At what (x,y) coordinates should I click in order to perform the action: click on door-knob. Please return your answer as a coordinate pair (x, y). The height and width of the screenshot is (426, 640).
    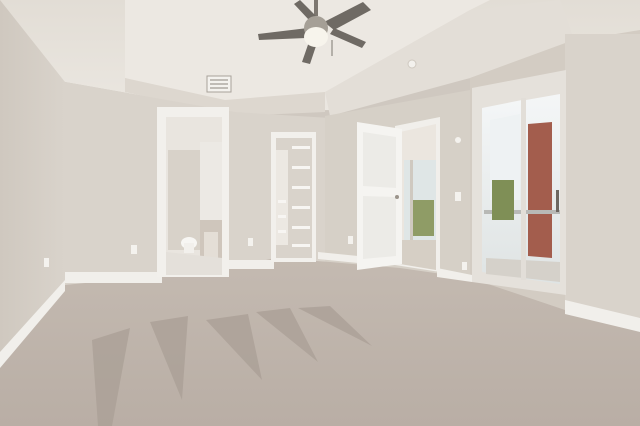
    Looking at the image, I should click on (397, 197).